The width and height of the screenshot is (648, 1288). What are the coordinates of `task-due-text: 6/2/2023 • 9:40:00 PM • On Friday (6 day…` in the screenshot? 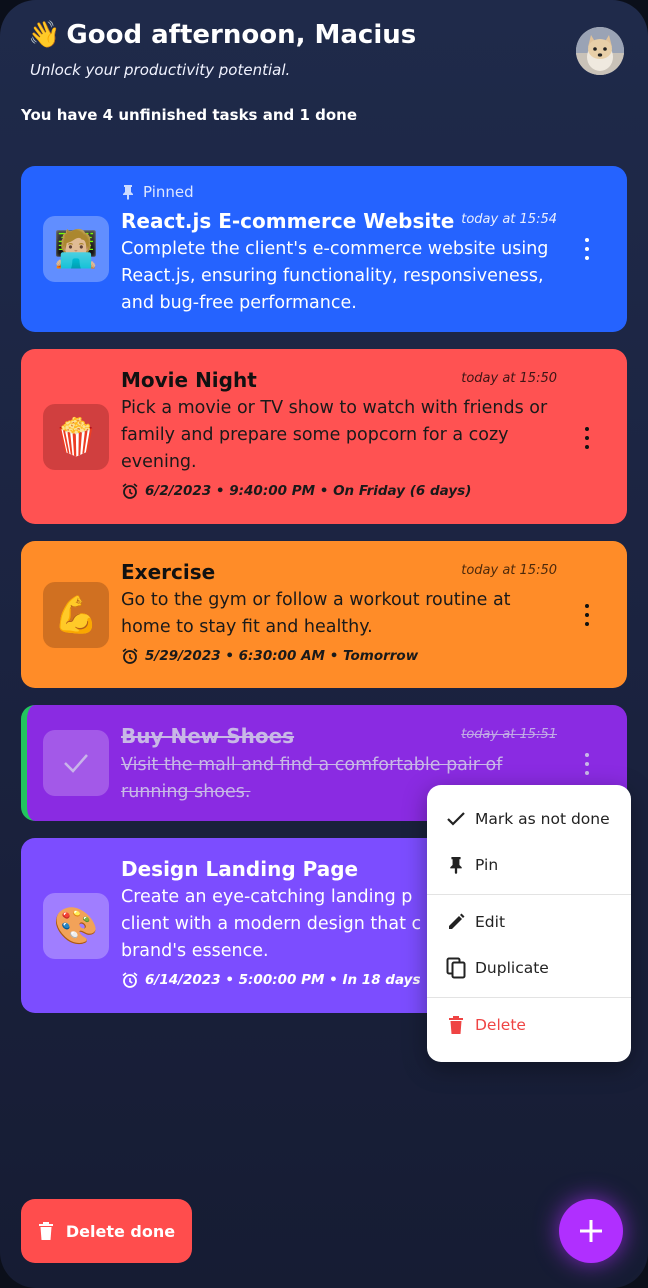 It's located at (308, 491).